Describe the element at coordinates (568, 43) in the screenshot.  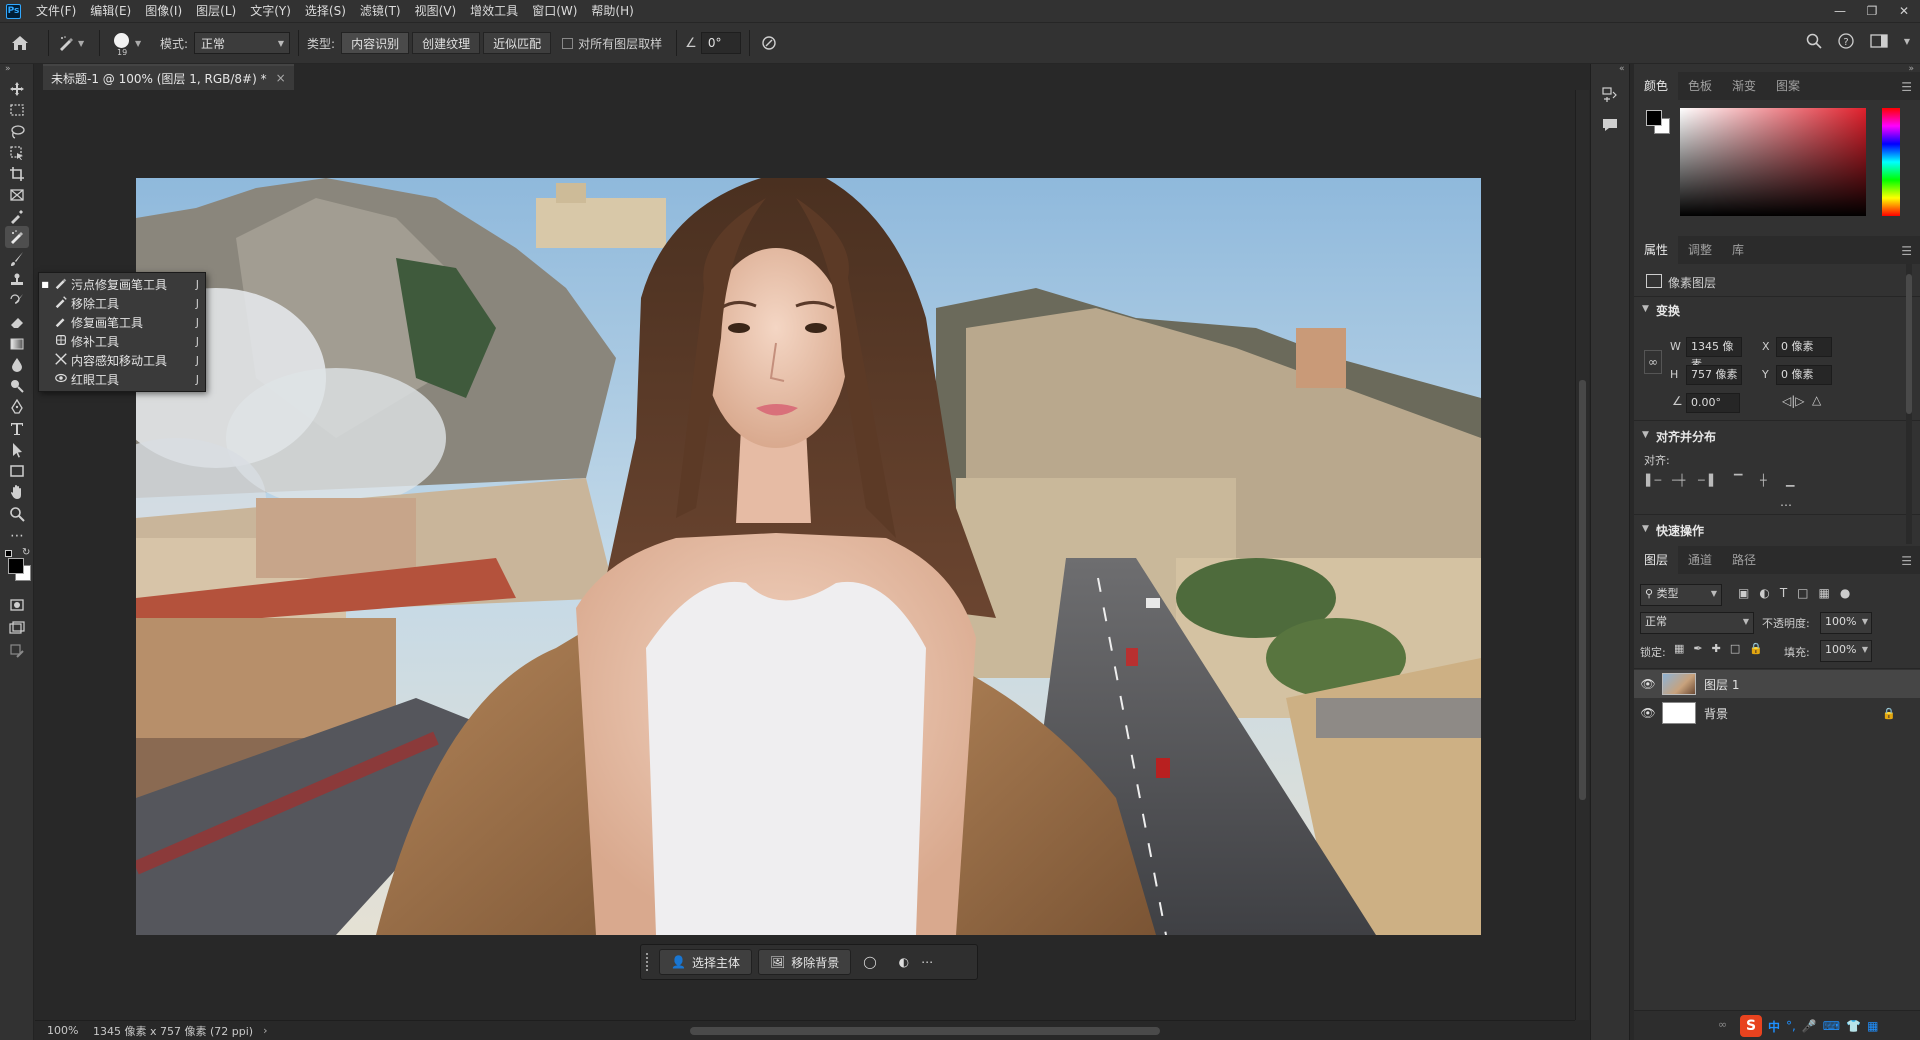
I see `sample-all-checkbox` at that location.